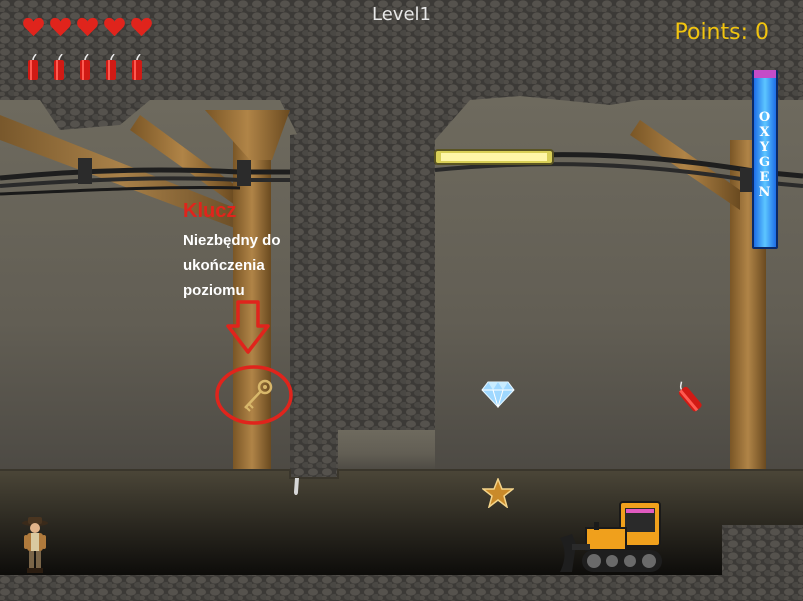 This screenshot has width=803, height=601. What do you see at coordinates (765, 117) in the screenshot?
I see `oxygen-letter: O` at bounding box center [765, 117].